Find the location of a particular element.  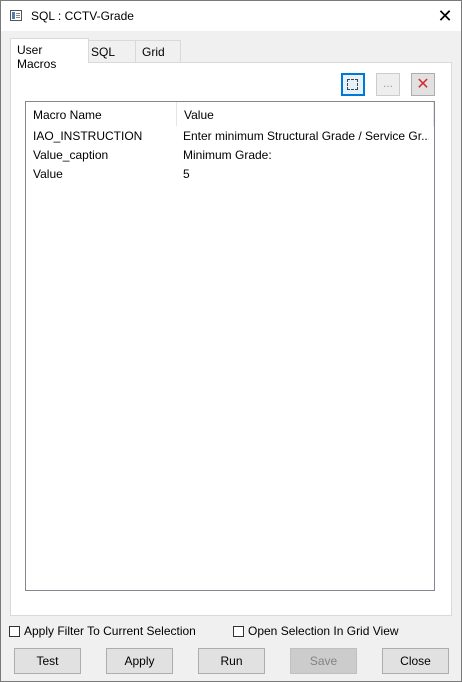

test-button: Test is located at coordinates (47, 661).